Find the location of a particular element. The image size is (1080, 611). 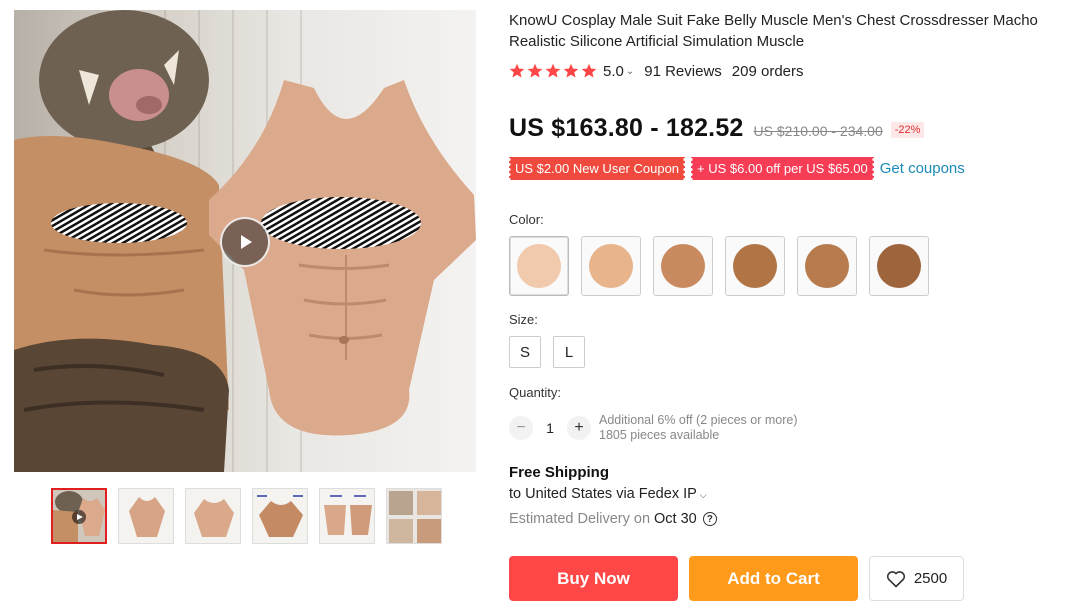

play-icon is located at coordinates (246, 242).